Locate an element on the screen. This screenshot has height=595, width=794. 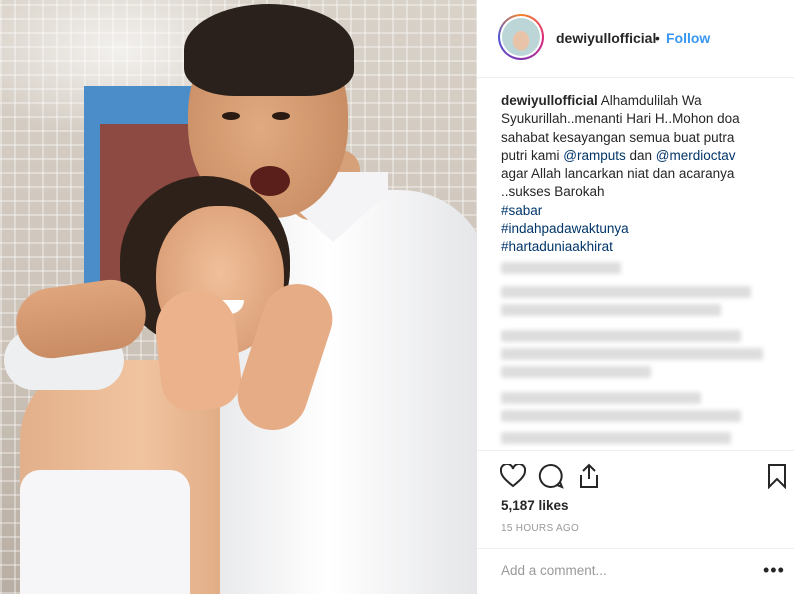
hashtag-sabar: #sabar is located at coordinates (632, 211).